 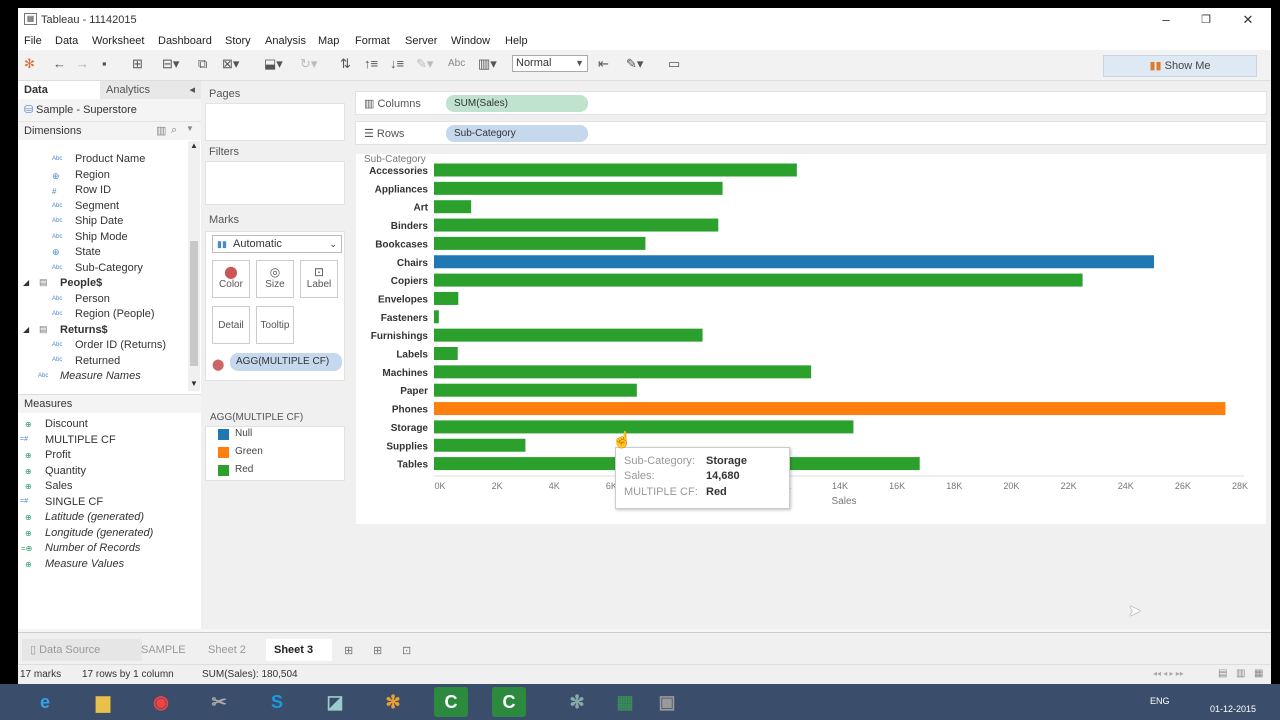 What do you see at coordinates (273, 64) in the screenshot?
I see `pause-updates-icon: ⬓▾` at bounding box center [273, 64].